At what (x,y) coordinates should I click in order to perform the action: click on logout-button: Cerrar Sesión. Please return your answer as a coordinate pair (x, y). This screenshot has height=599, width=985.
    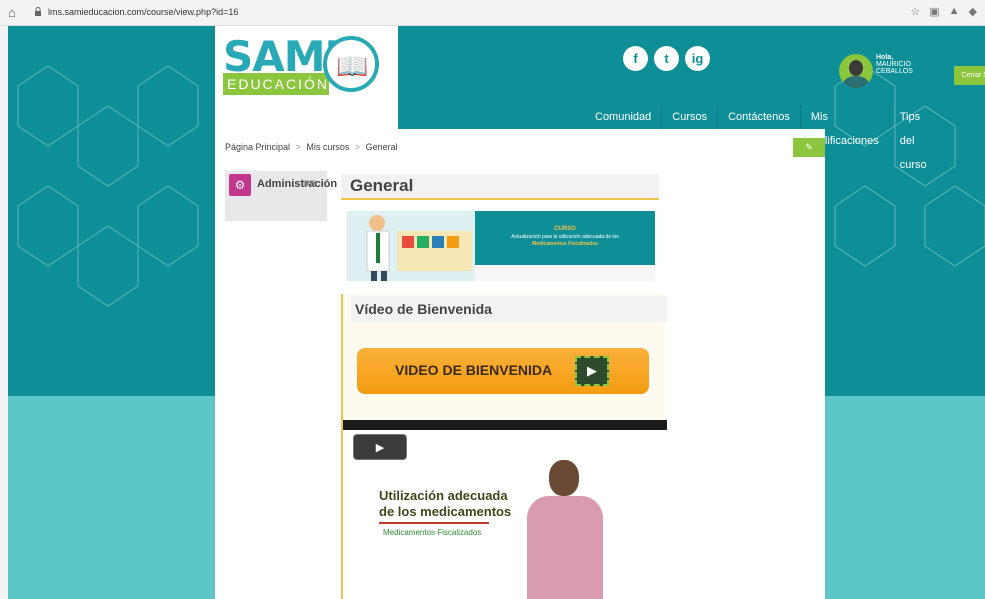
    Looking at the image, I should click on (969, 75).